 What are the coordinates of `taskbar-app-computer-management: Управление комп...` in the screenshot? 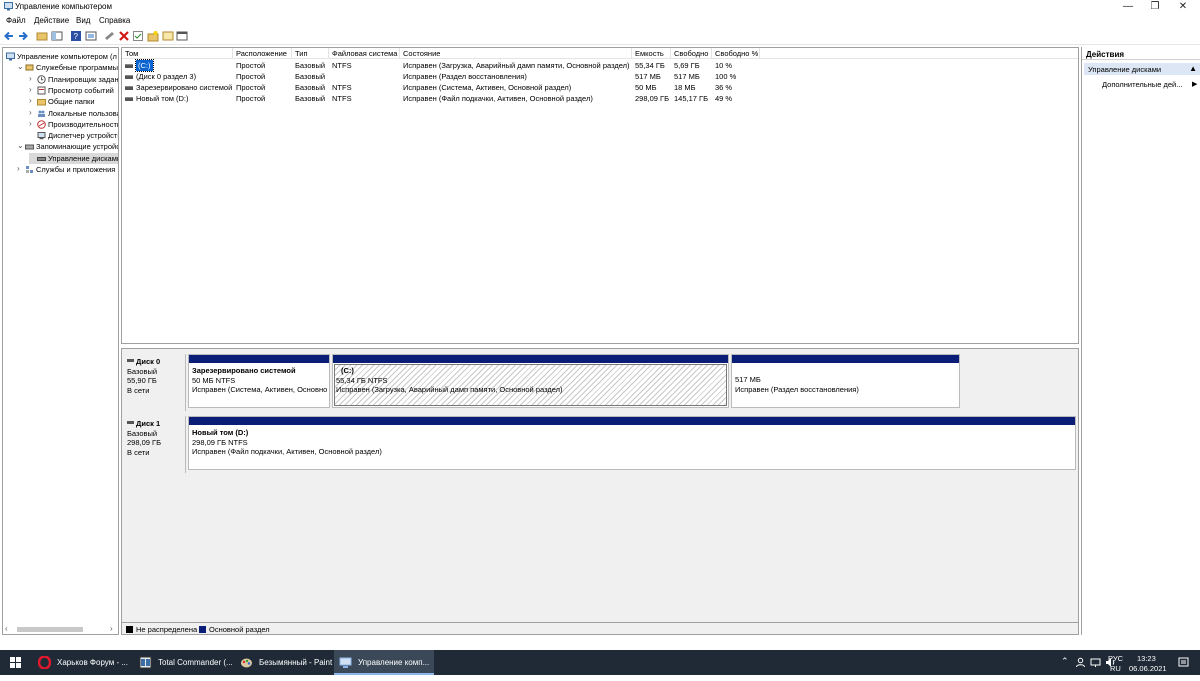 It's located at (384, 662).